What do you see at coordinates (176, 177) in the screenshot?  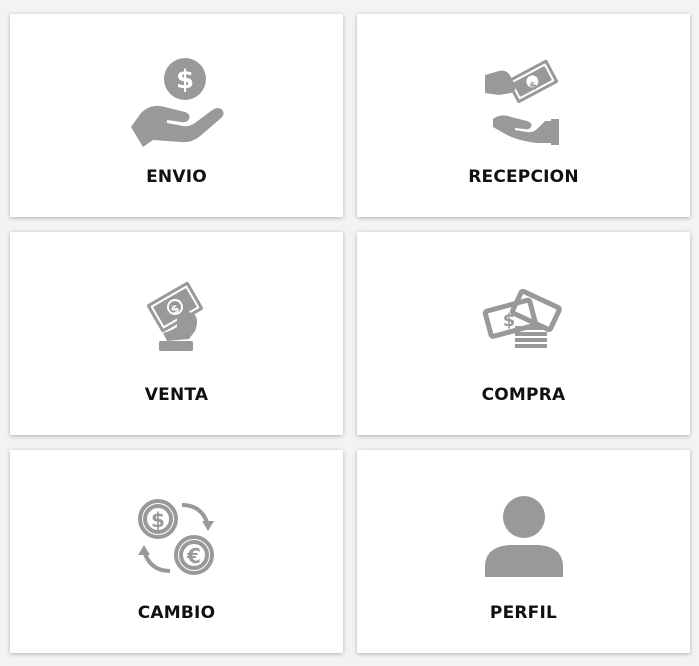 I see `envio-label: ENVIO` at bounding box center [176, 177].